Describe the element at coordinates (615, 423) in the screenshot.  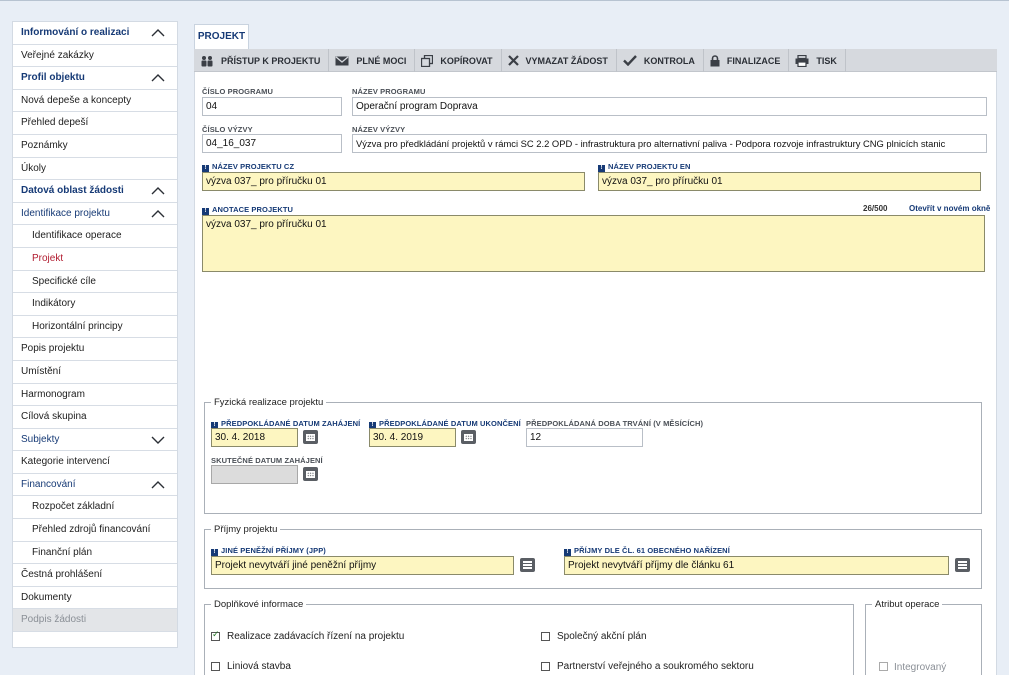
I see `duration-label: PŘEDPOKLÁDANÁ DOBA TRVÁNÍ (V MĚSÍCÍCH)` at that location.